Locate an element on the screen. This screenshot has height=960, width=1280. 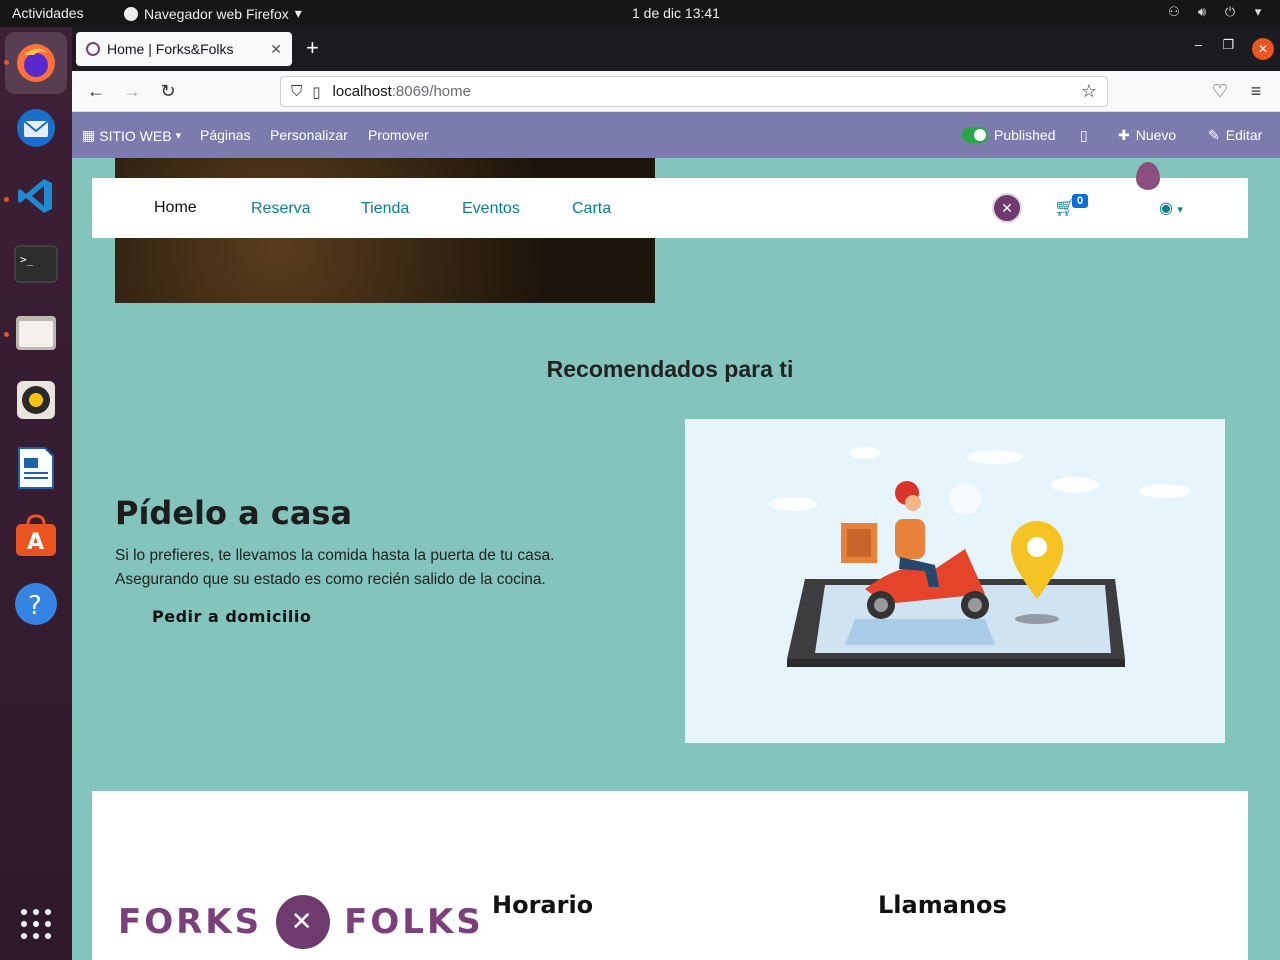
writer-icon is located at coordinates (36, 468).